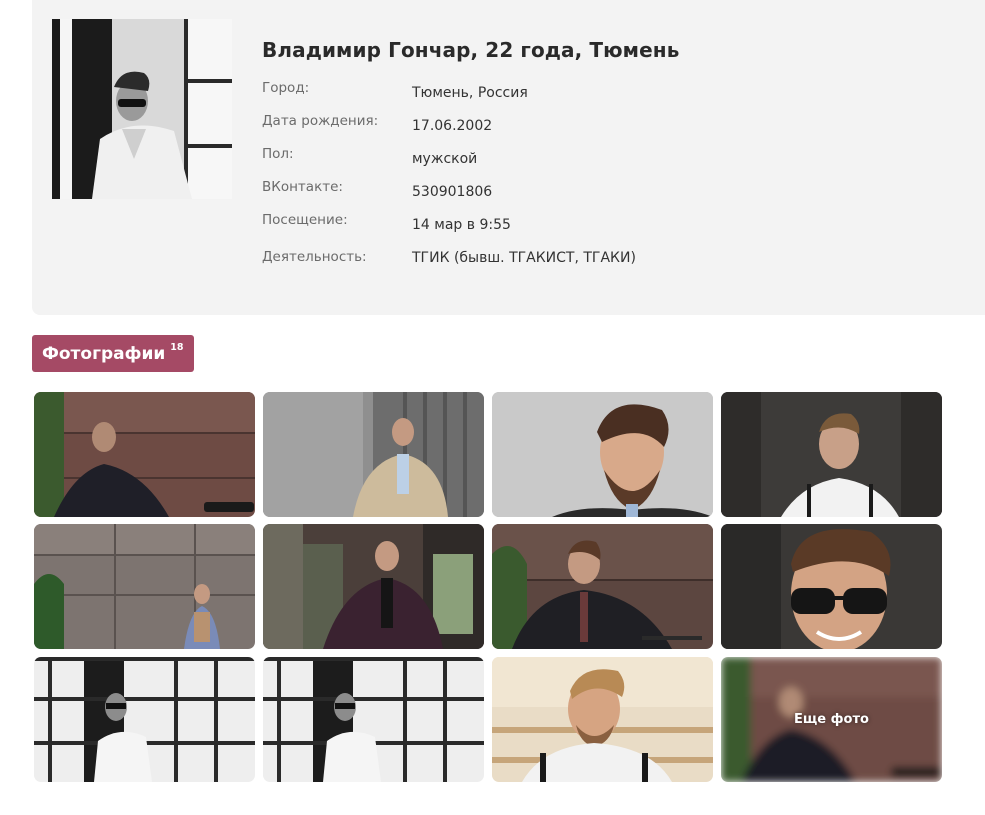 This screenshot has height=815, width=985. I want to click on info-value: ТГИК (бывш. ТГАКИСТ, ТГАКИ), so click(524, 258).